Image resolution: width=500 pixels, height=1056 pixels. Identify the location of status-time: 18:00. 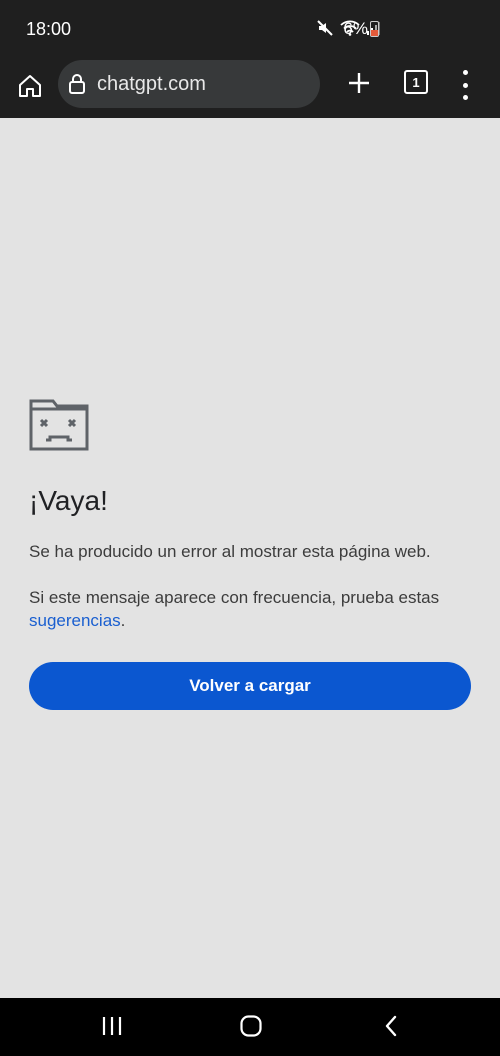
(49, 29).